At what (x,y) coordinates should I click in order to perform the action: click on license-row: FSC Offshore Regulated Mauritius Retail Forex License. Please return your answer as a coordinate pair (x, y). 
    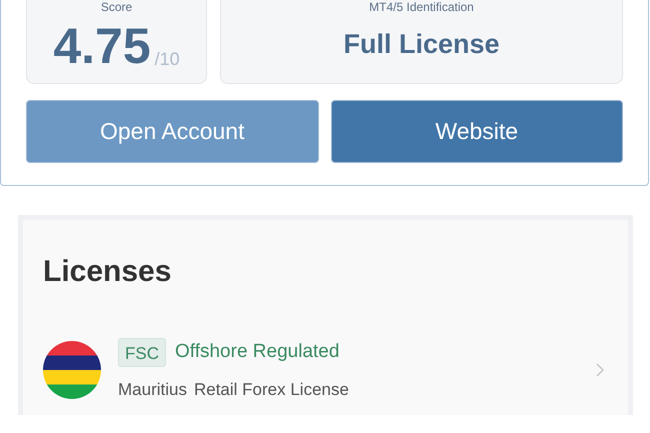
    Looking at the image, I should click on (325, 370).